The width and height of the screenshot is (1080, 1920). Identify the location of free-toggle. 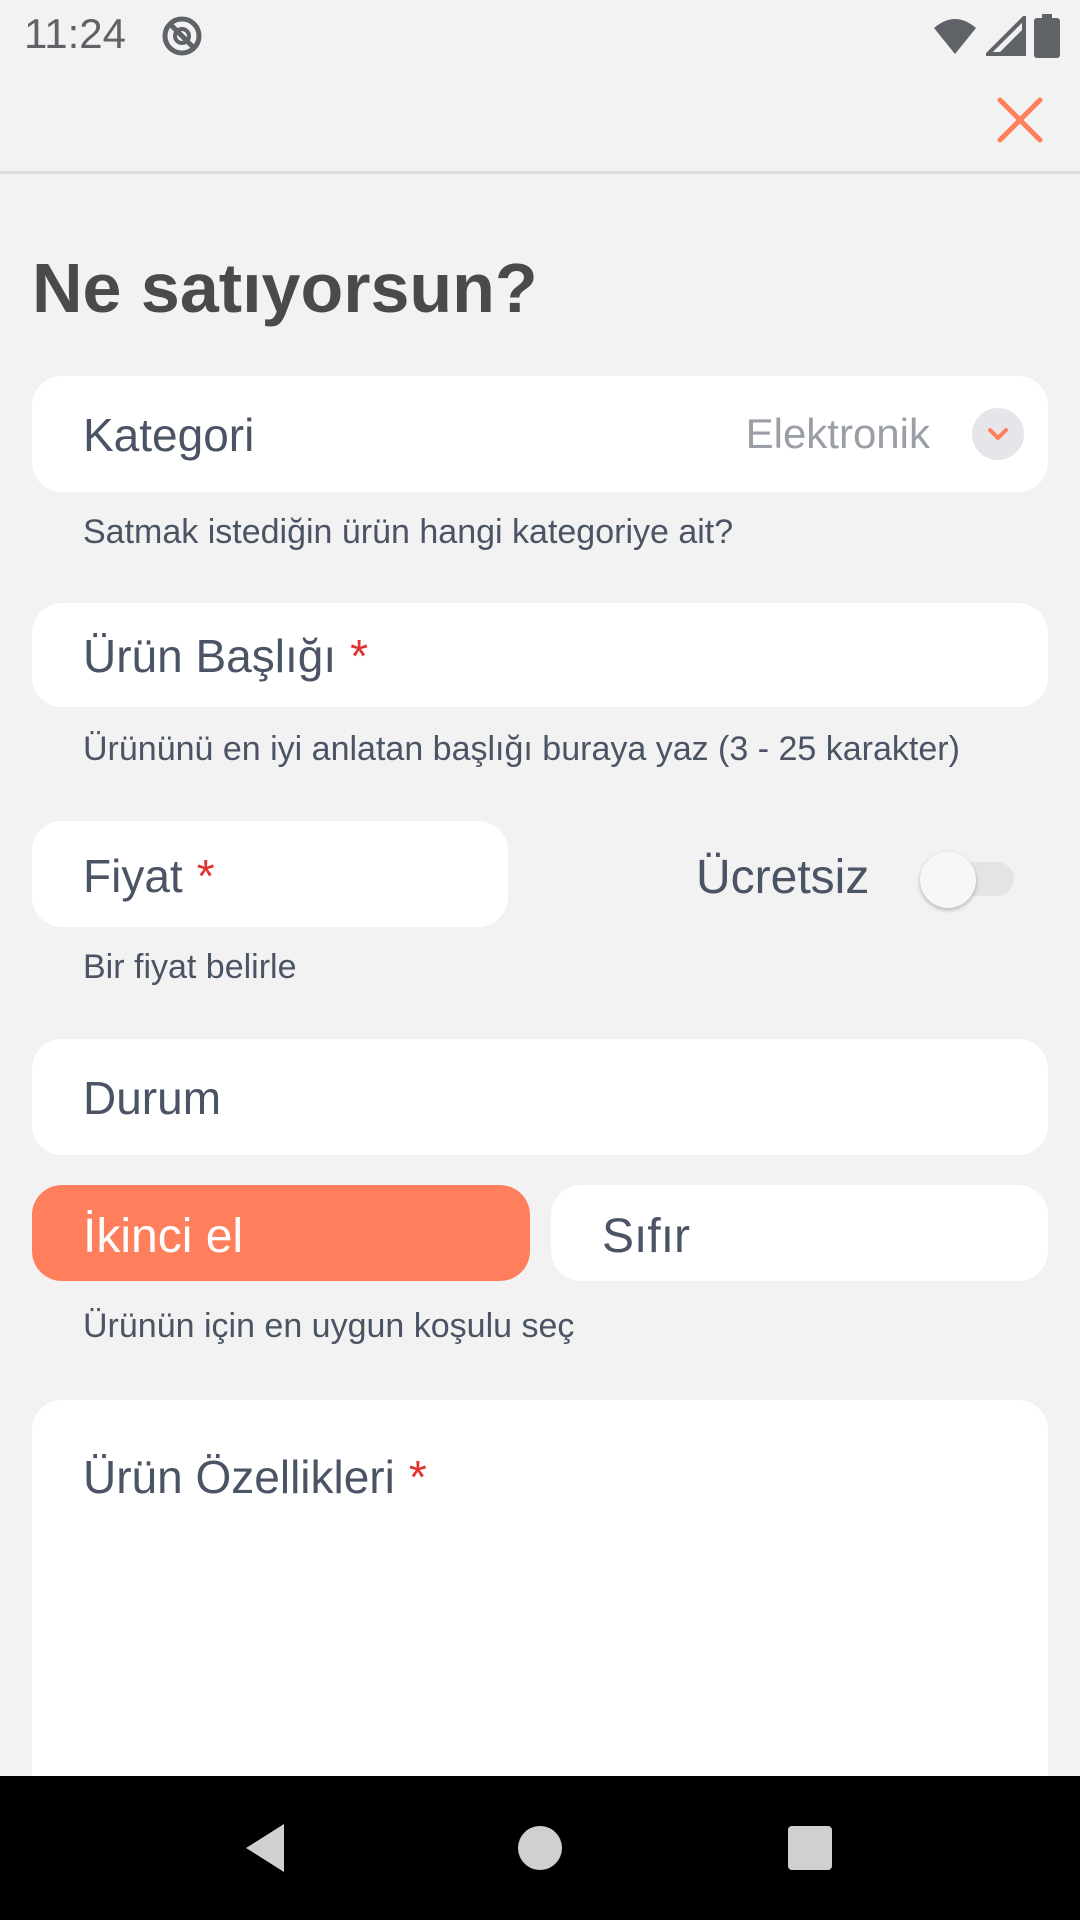
(968, 880).